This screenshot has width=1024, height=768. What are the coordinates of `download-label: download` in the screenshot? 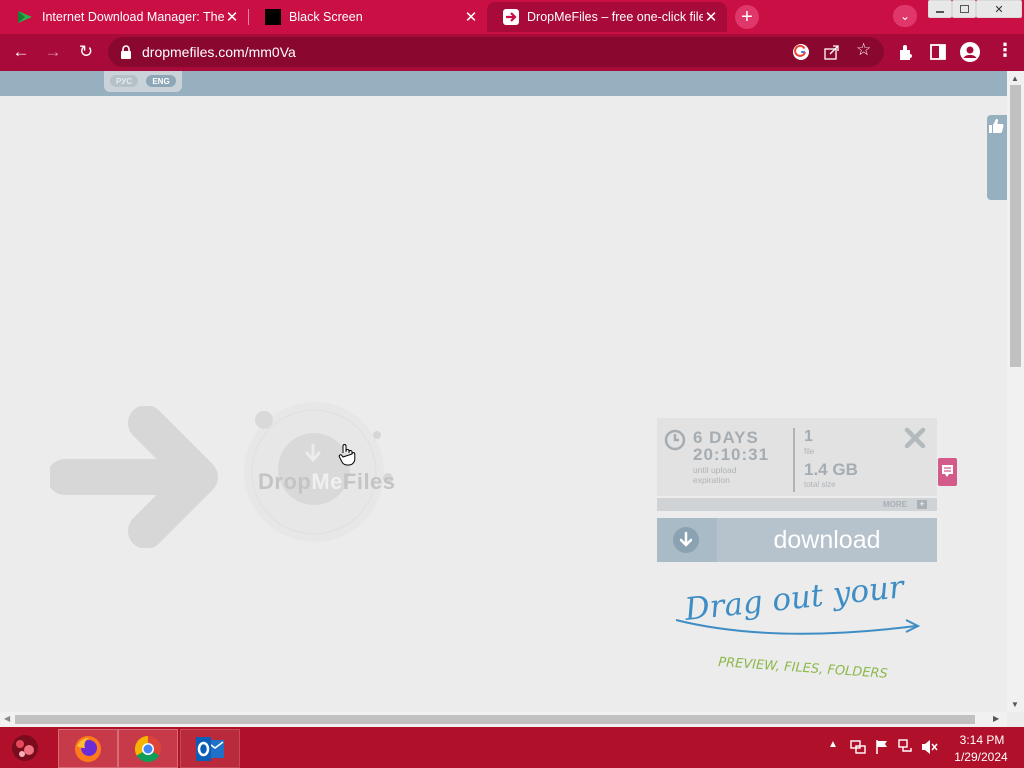 It's located at (827, 539).